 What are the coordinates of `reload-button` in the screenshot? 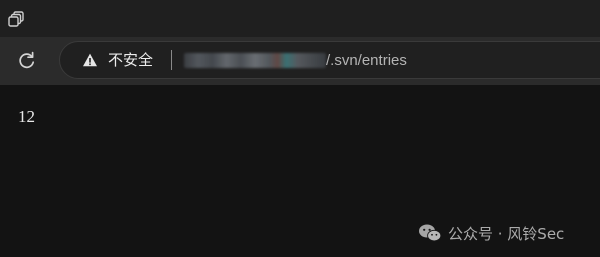 It's located at (27, 61).